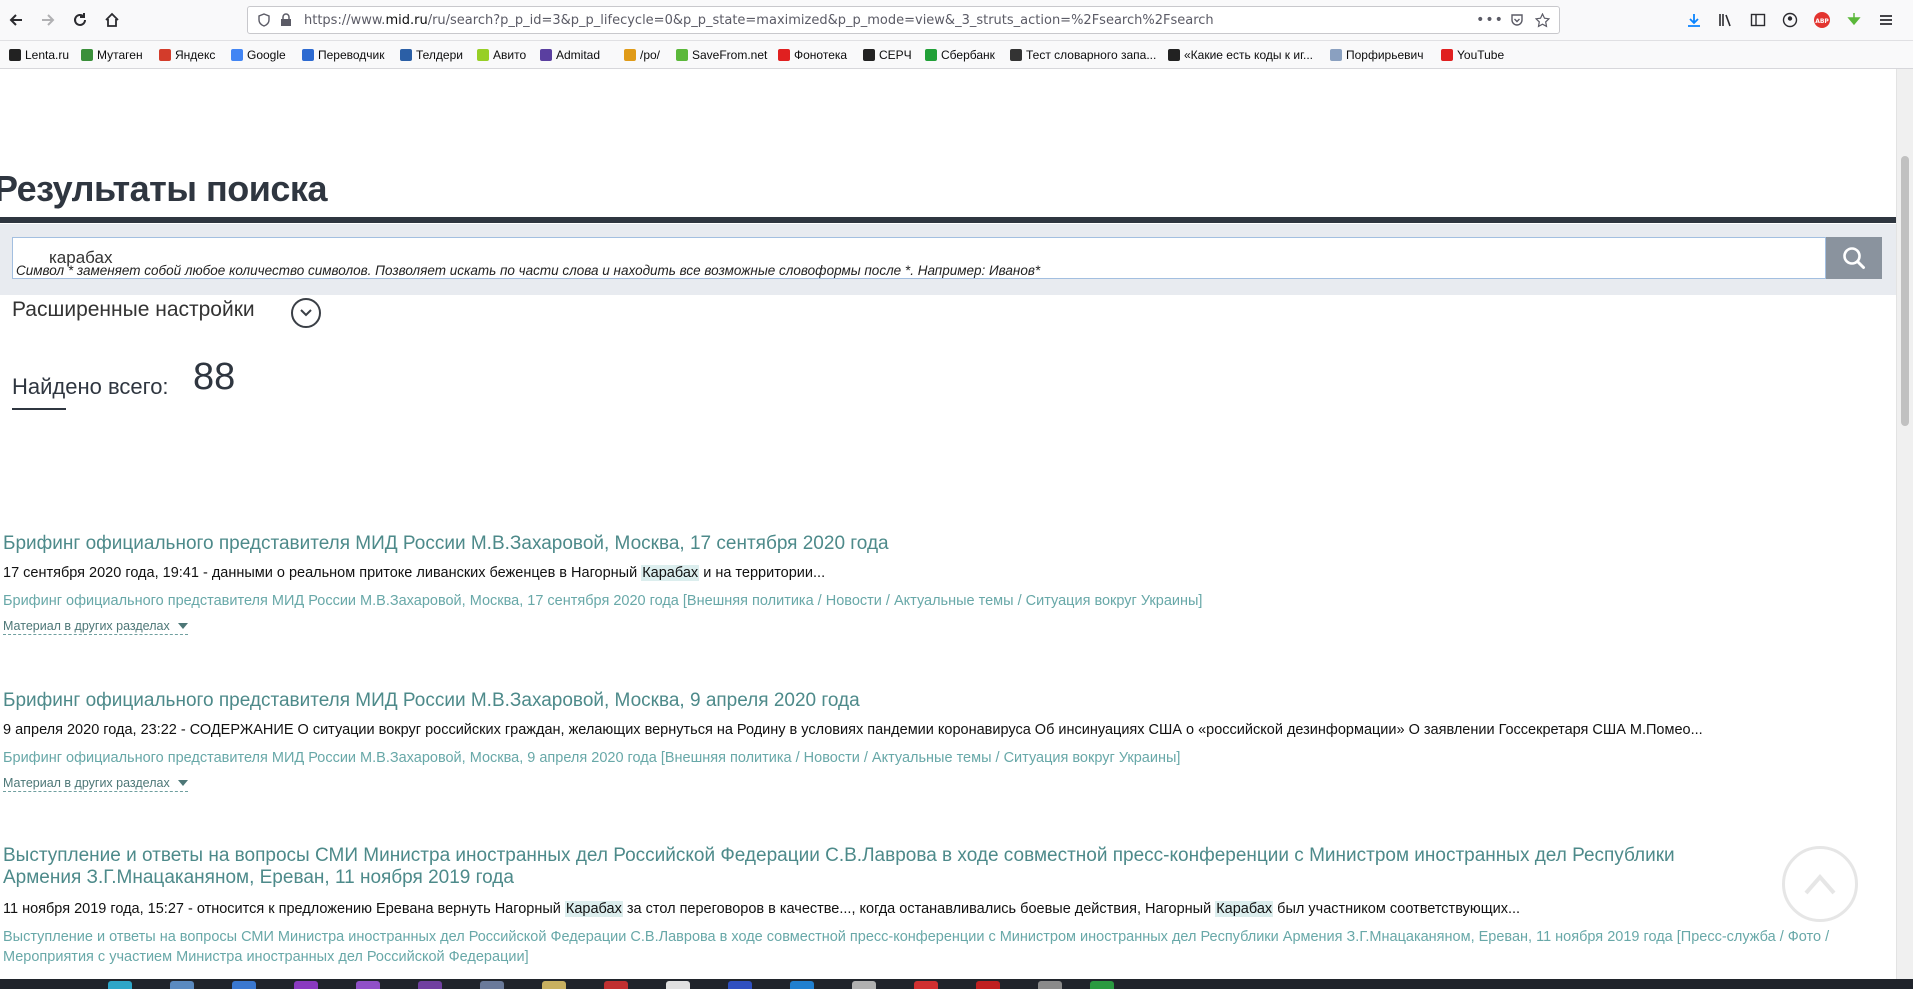 The image size is (1913, 989). I want to click on bookmark-item: SaveFrom.net, so click(721, 55).